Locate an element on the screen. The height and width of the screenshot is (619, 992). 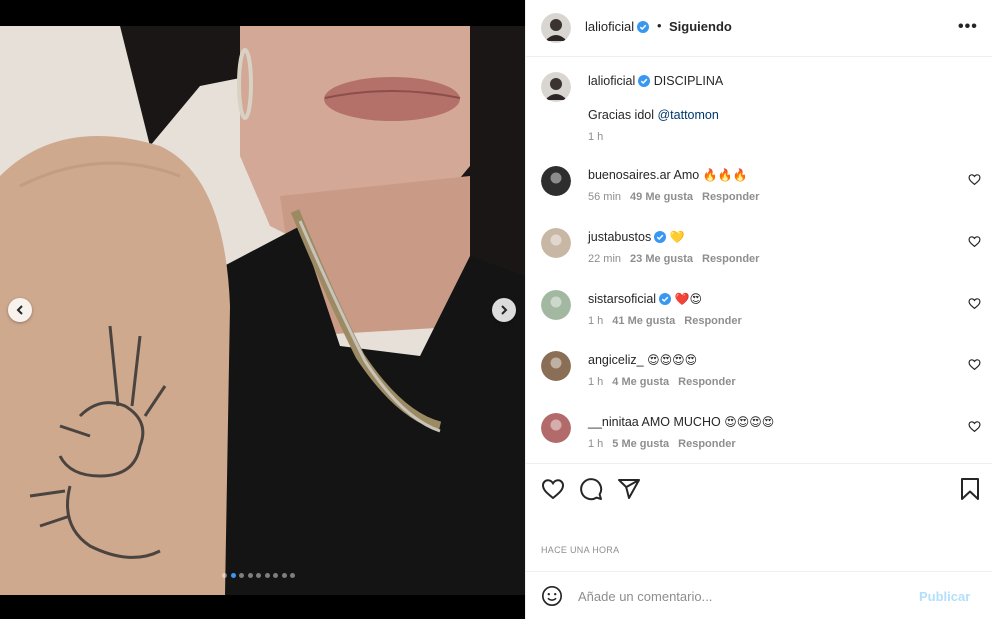
chevron-left-icon is located at coordinates (19, 310).